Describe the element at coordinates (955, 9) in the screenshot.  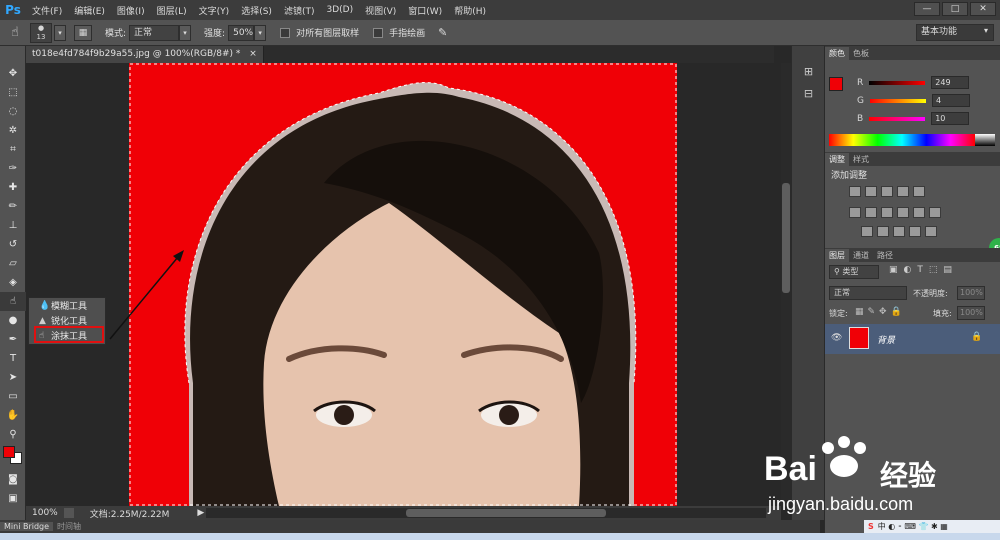
I see `maximize-button: □` at that location.